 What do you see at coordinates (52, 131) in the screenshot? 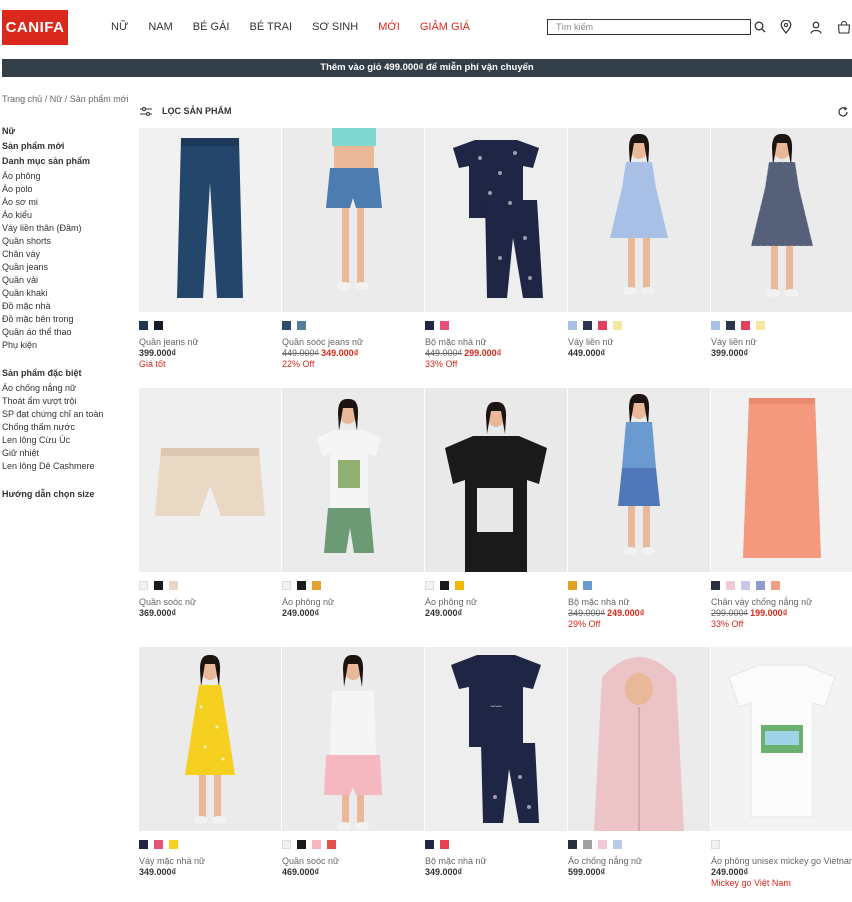
I see `sidebar-title: Nữ` at bounding box center [52, 131].